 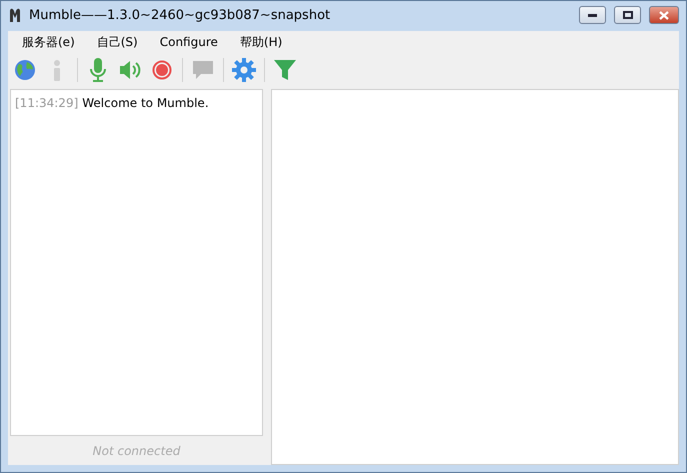 I want to click on close-icon, so click(x=664, y=15).